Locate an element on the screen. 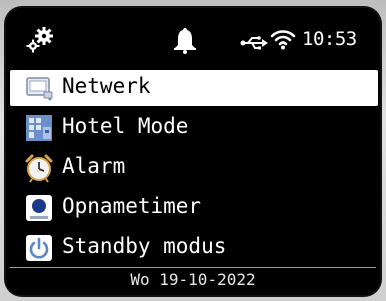 This screenshot has width=386, height=301. hotel-icon is located at coordinates (39, 128).